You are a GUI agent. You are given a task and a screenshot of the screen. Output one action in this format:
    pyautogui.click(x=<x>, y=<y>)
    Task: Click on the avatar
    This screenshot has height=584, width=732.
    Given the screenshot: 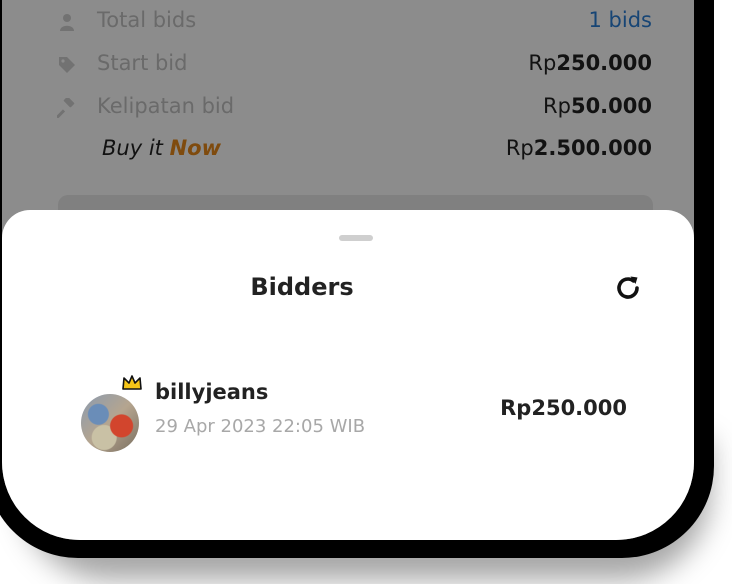 What is the action you would take?
    pyautogui.click(x=110, y=423)
    